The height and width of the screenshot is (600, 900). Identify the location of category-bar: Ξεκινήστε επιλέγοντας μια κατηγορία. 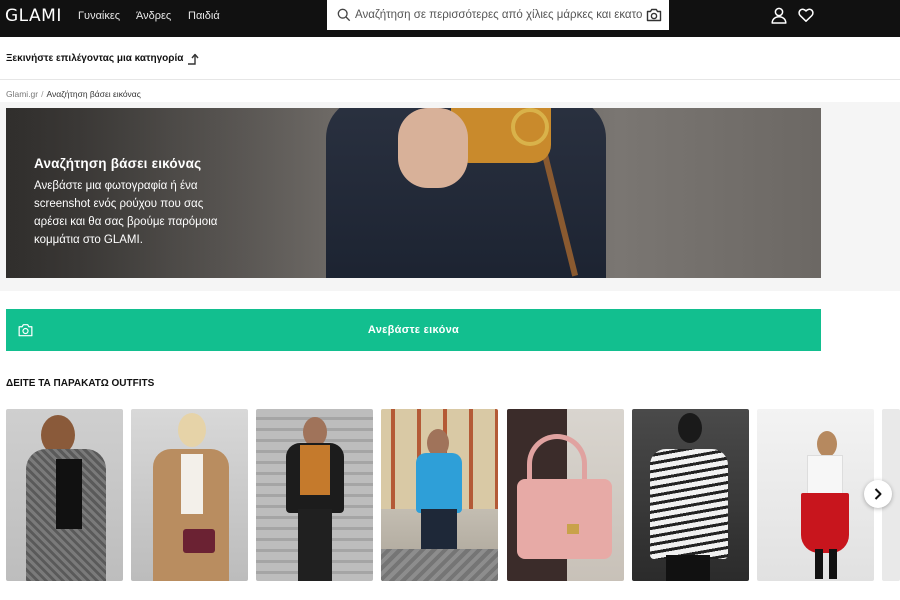
(450, 58).